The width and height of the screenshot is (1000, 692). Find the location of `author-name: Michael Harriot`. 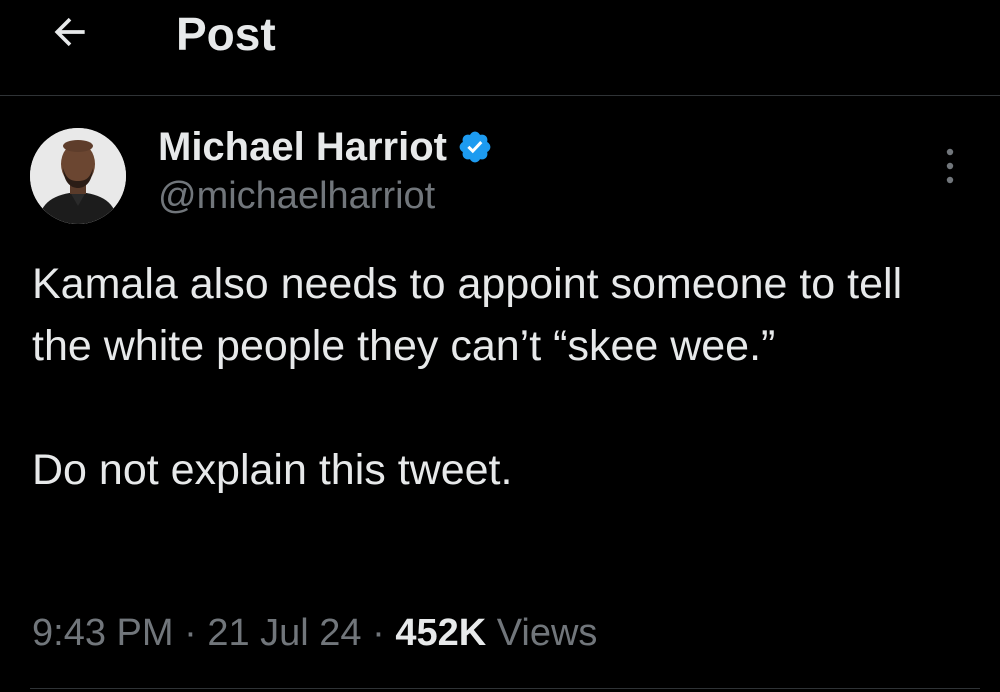

author-name: Michael Harriot is located at coordinates (302, 147).